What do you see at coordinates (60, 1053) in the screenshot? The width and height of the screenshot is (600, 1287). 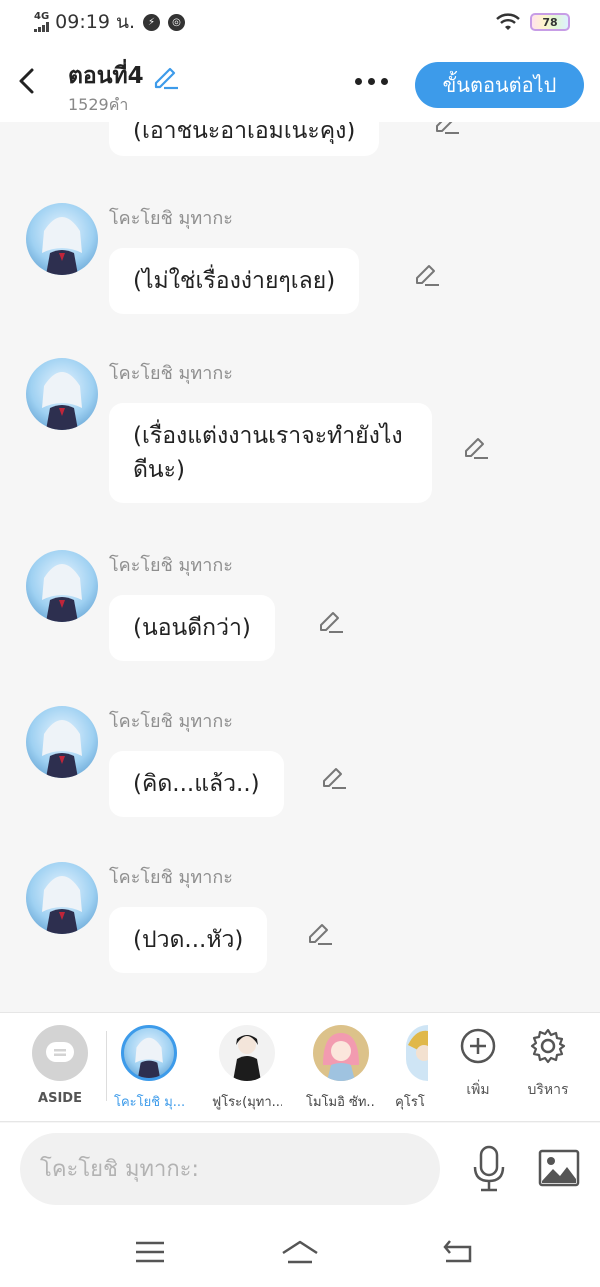 I see `aside-icon` at bounding box center [60, 1053].